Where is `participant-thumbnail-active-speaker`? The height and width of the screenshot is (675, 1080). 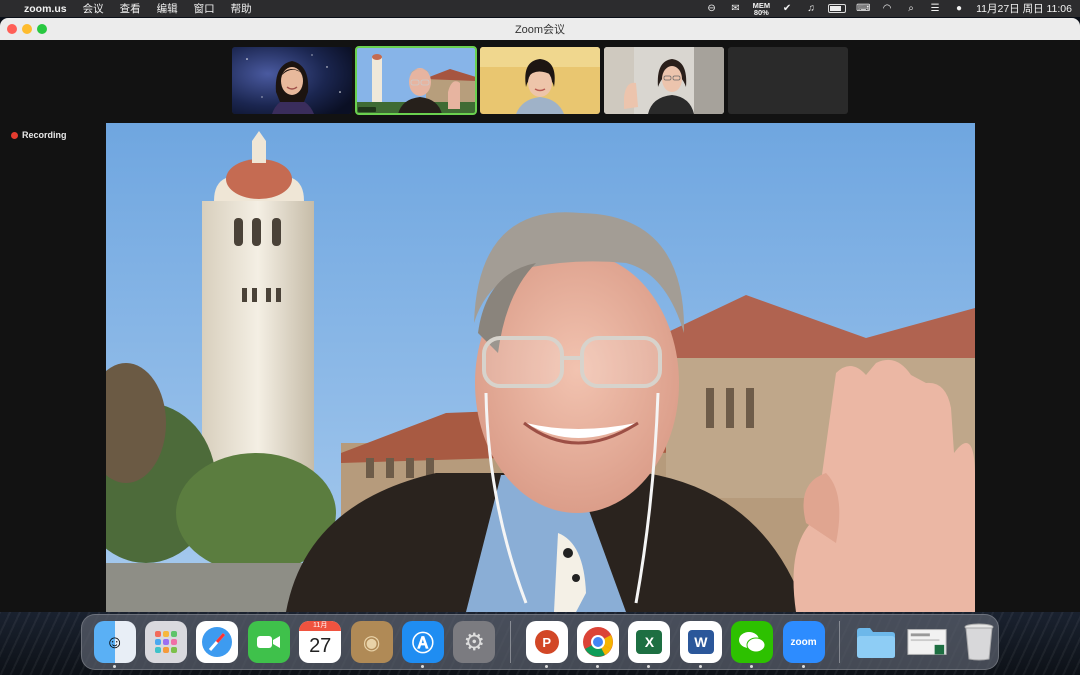 participant-thumbnail-active-speaker is located at coordinates (416, 80).